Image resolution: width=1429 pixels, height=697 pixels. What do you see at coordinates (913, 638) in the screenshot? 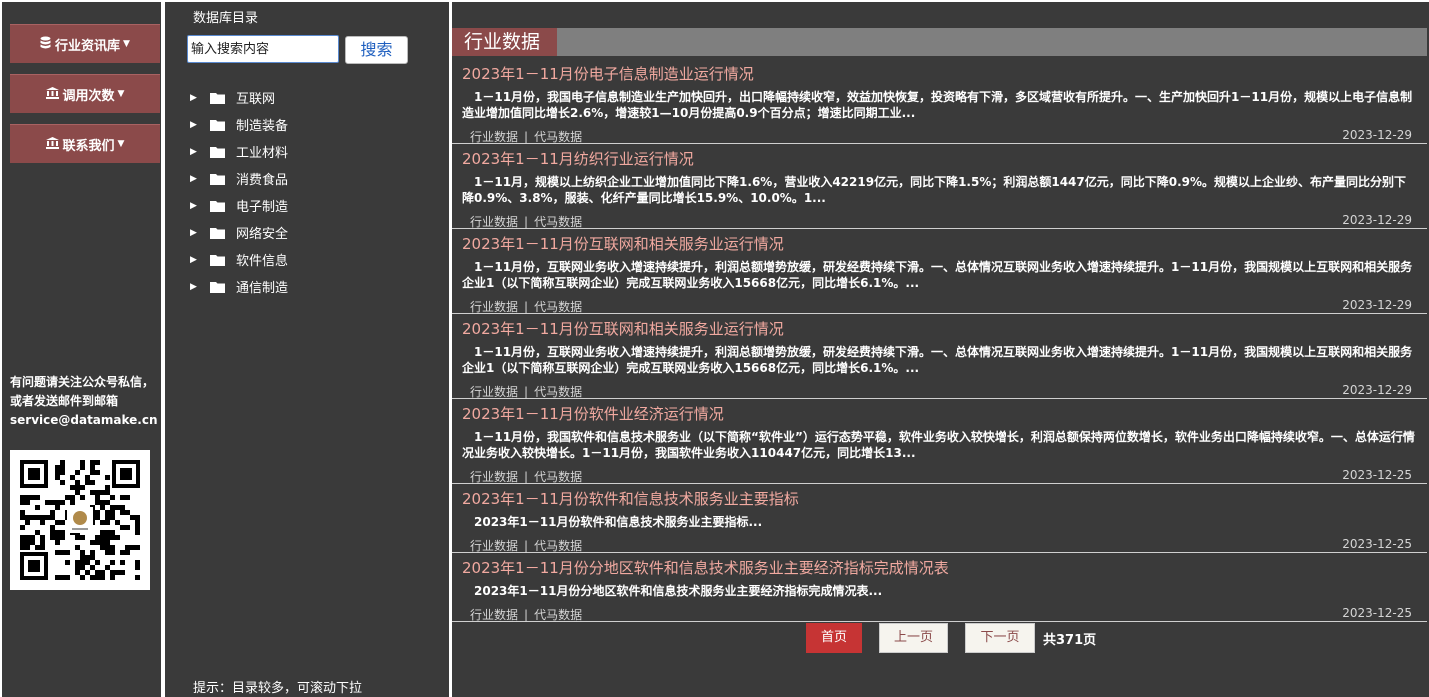
I see `prev-page-button: 上一页` at bounding box center [913, 638].